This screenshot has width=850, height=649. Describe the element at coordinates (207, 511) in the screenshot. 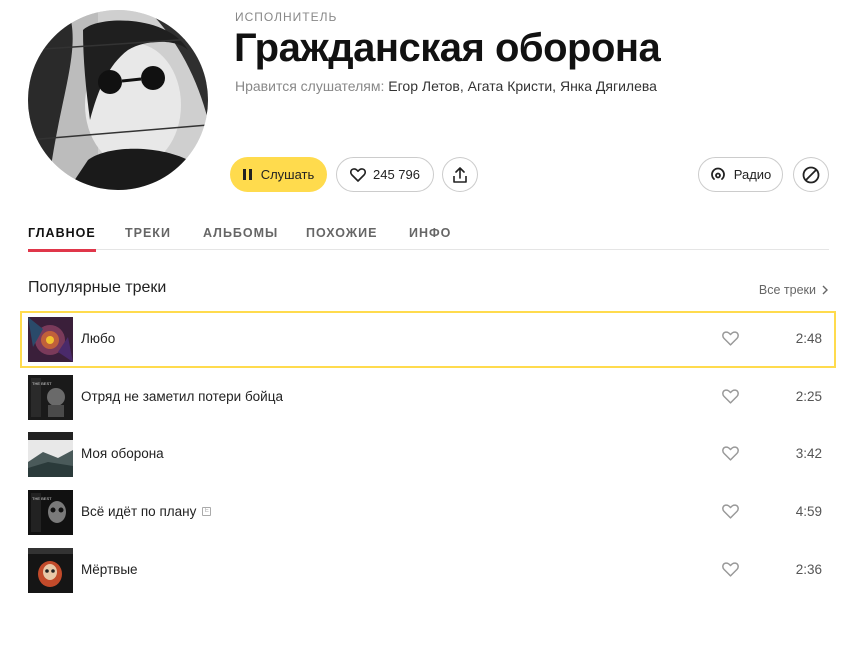

I see `explicit-badge: E` at that location.